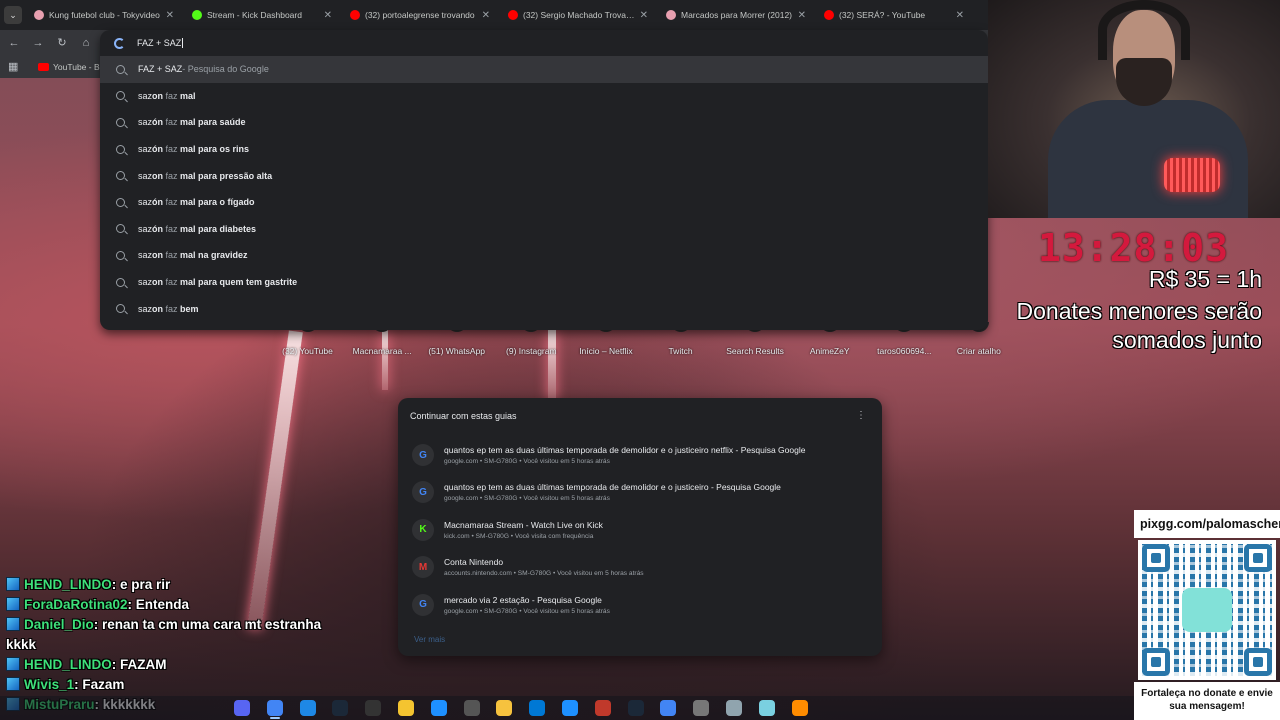 The image size is (1280, 720). I want to click on browser-tab: Stream - Kick Dashboard ✕, so click(262, 15).